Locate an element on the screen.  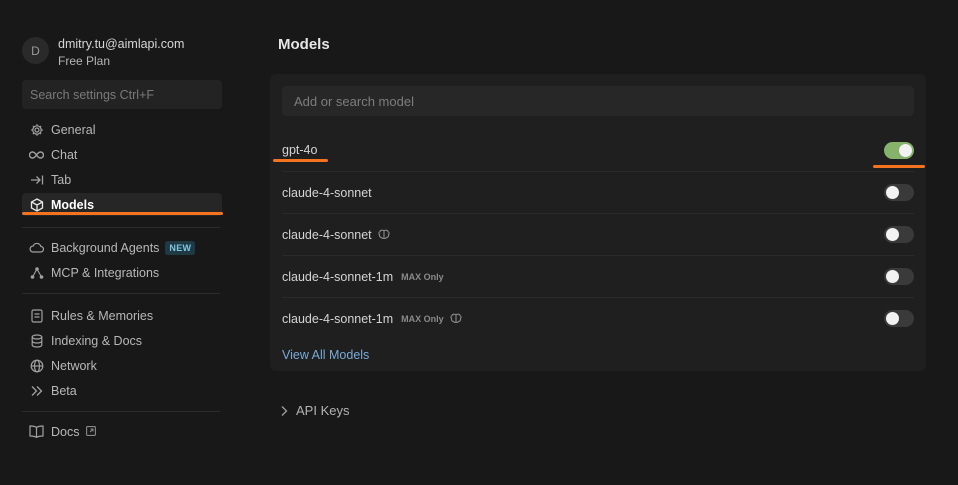
model-row: gpt-4o is located at coordinates (598, 150).